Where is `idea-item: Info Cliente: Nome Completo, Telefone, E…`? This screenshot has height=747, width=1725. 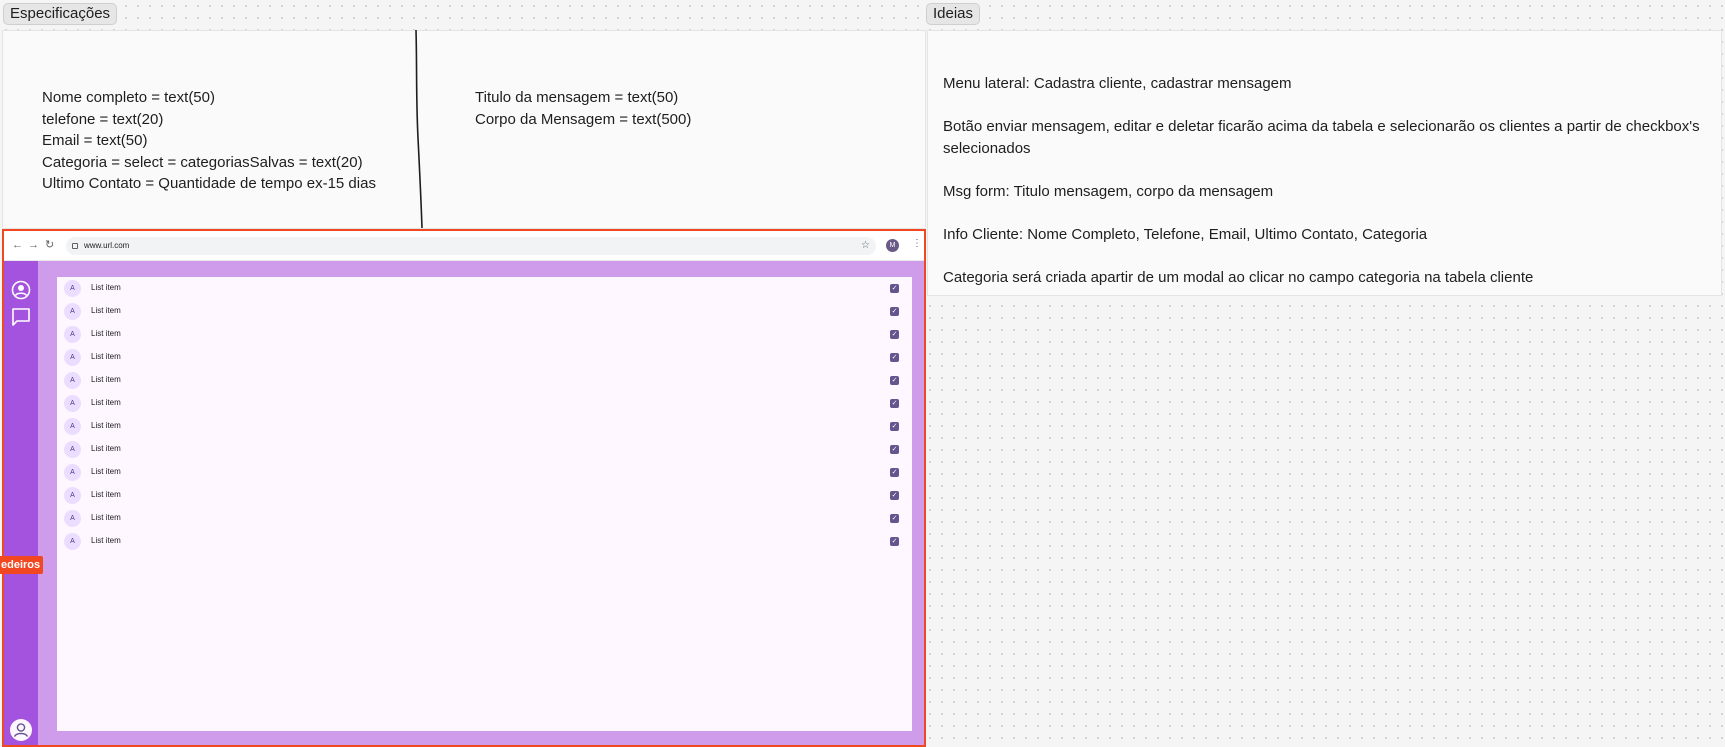 idea-item: Info Cliente: Nome Completo, Telefone, E… is located at coordinates (1185, 234).